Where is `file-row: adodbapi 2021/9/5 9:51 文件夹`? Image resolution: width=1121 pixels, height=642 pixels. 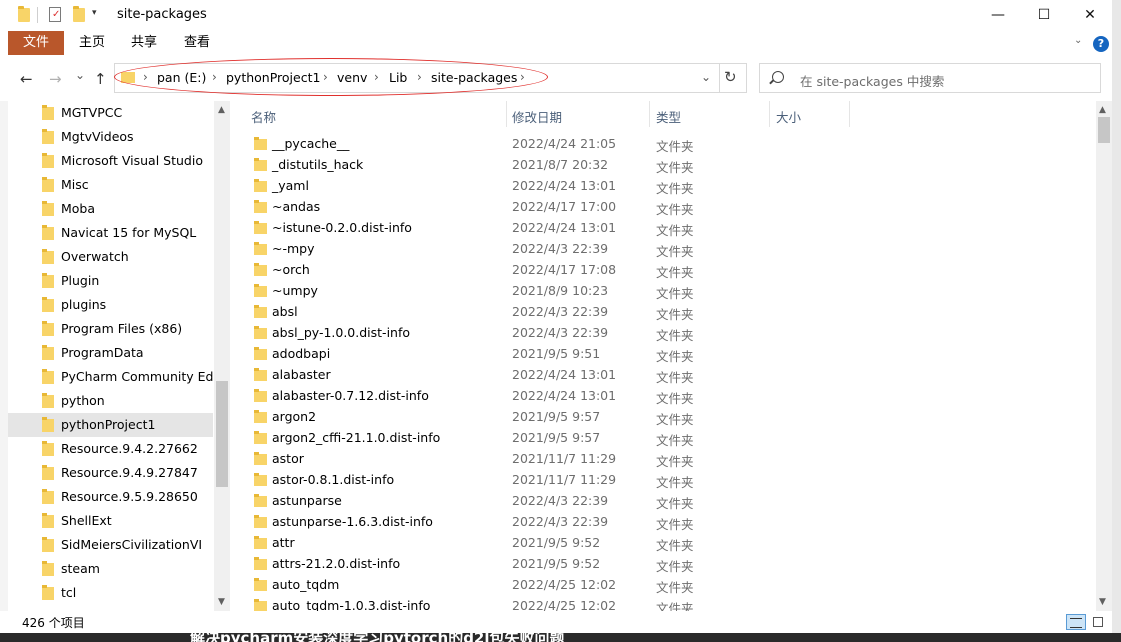
file-row: adodbapi 2021/9/5 9:51 文件夹 is located at coordinates (665, 354).